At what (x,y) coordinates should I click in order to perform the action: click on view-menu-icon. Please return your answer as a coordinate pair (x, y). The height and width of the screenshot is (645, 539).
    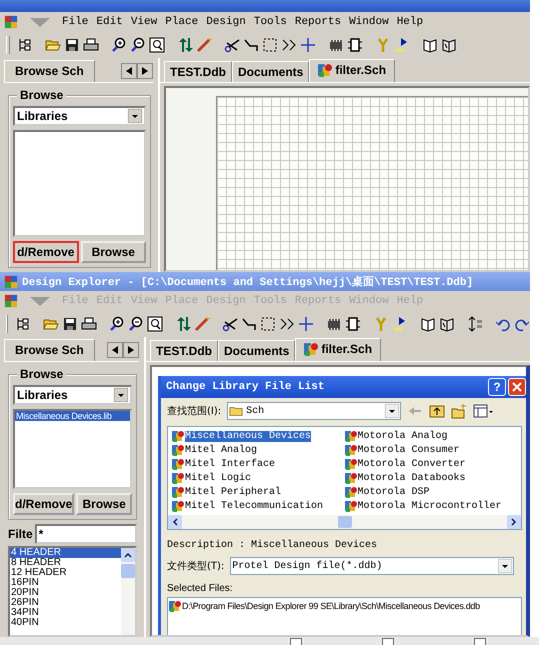
    Looking at the image, I should click on (483, 411).